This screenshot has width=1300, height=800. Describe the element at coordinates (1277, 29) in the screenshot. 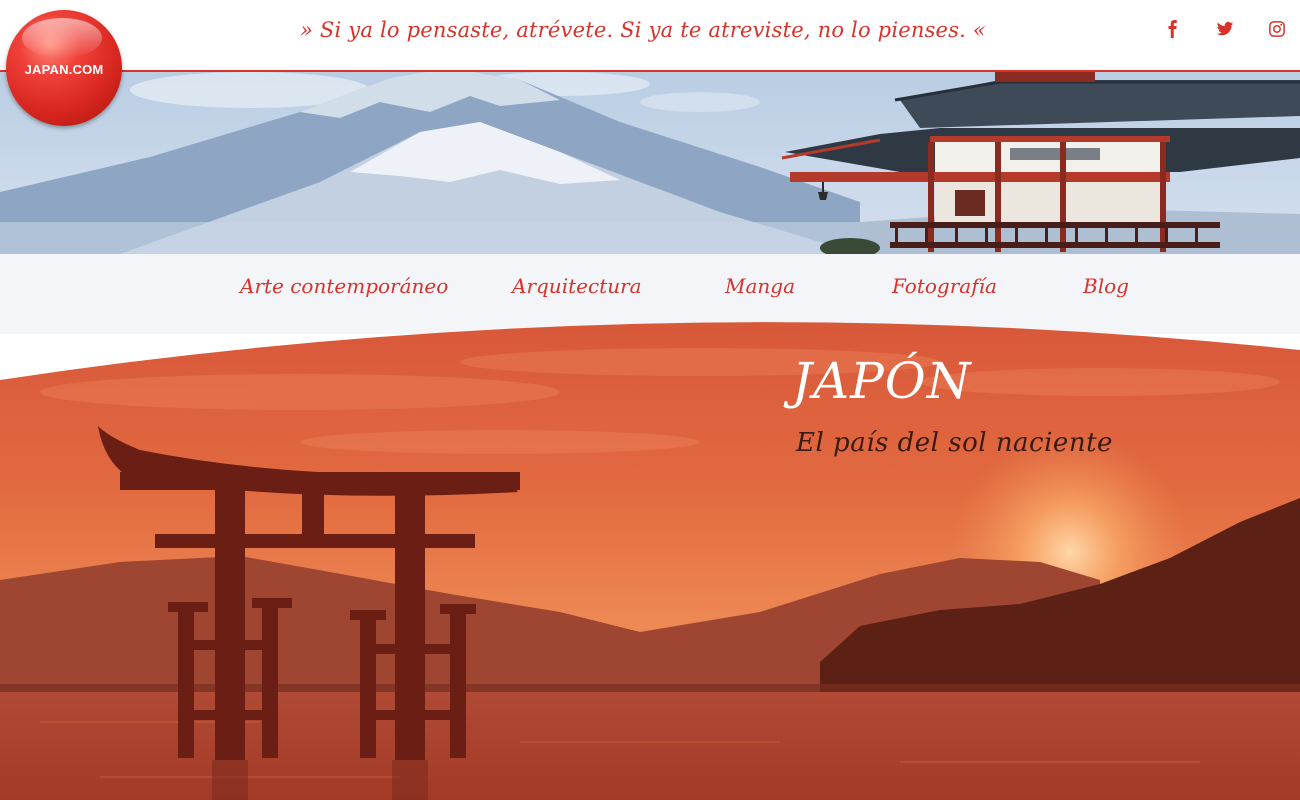

I see `instagram-icon` at that location.